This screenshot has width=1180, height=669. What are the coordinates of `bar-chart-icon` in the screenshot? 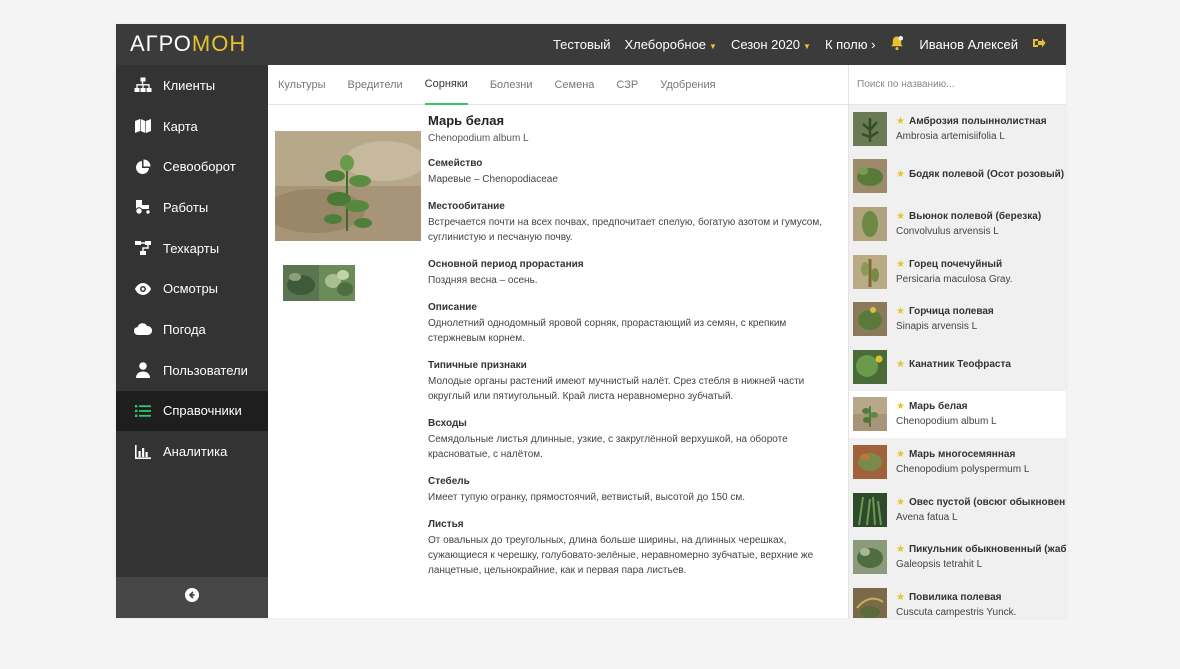 It's located at (143, 452).